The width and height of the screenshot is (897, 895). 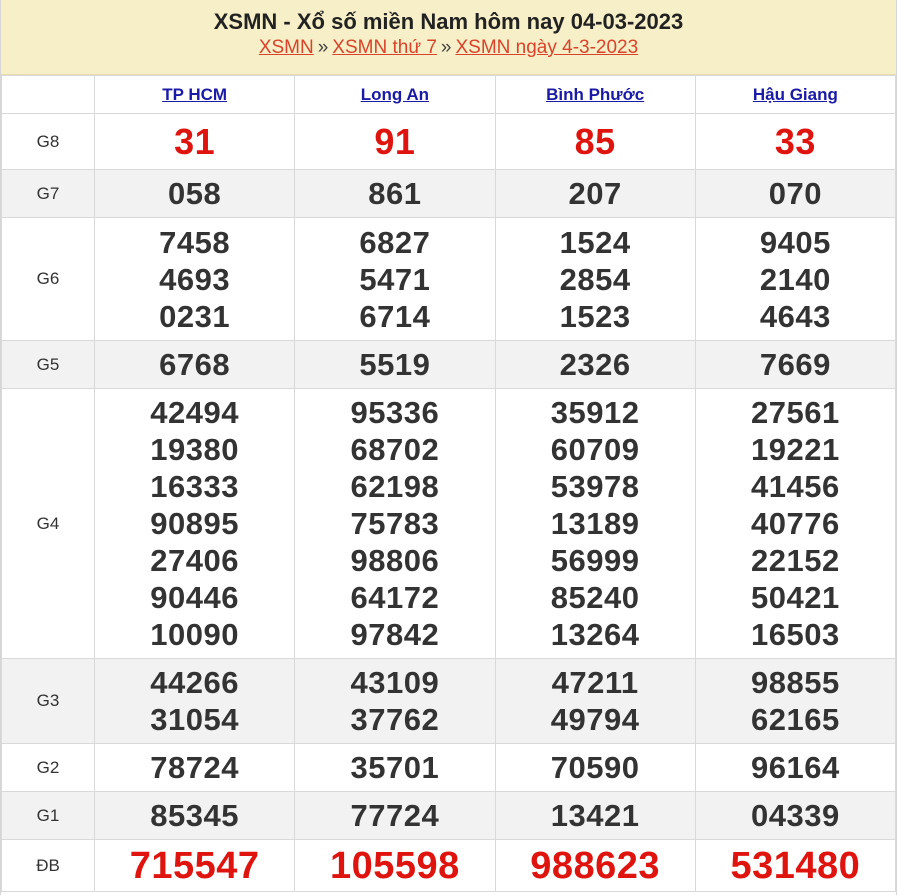 I want to click on prize-number: 40776, so click(x=795, y=523).